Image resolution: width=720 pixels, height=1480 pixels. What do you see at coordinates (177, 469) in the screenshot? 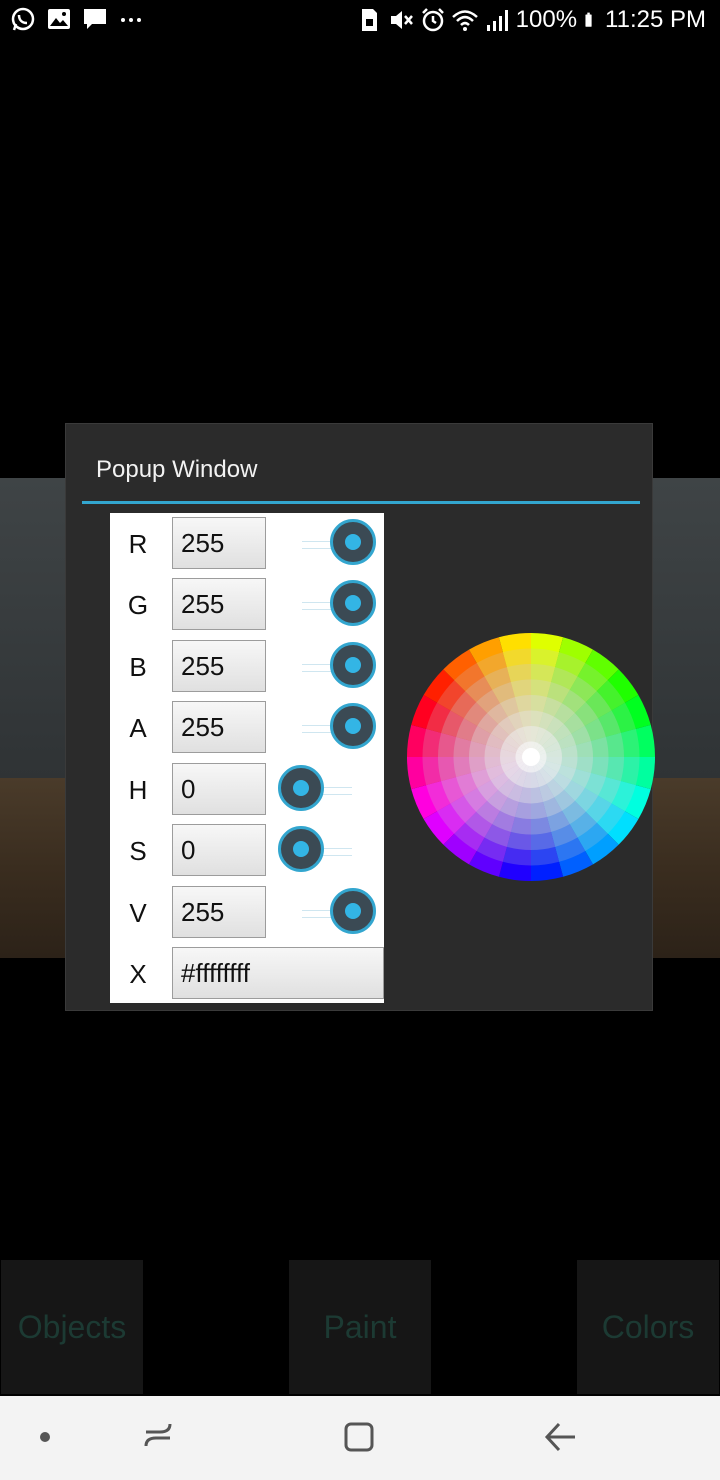
I see `popup-title: Popup Window` at bounding box center [177, 469].